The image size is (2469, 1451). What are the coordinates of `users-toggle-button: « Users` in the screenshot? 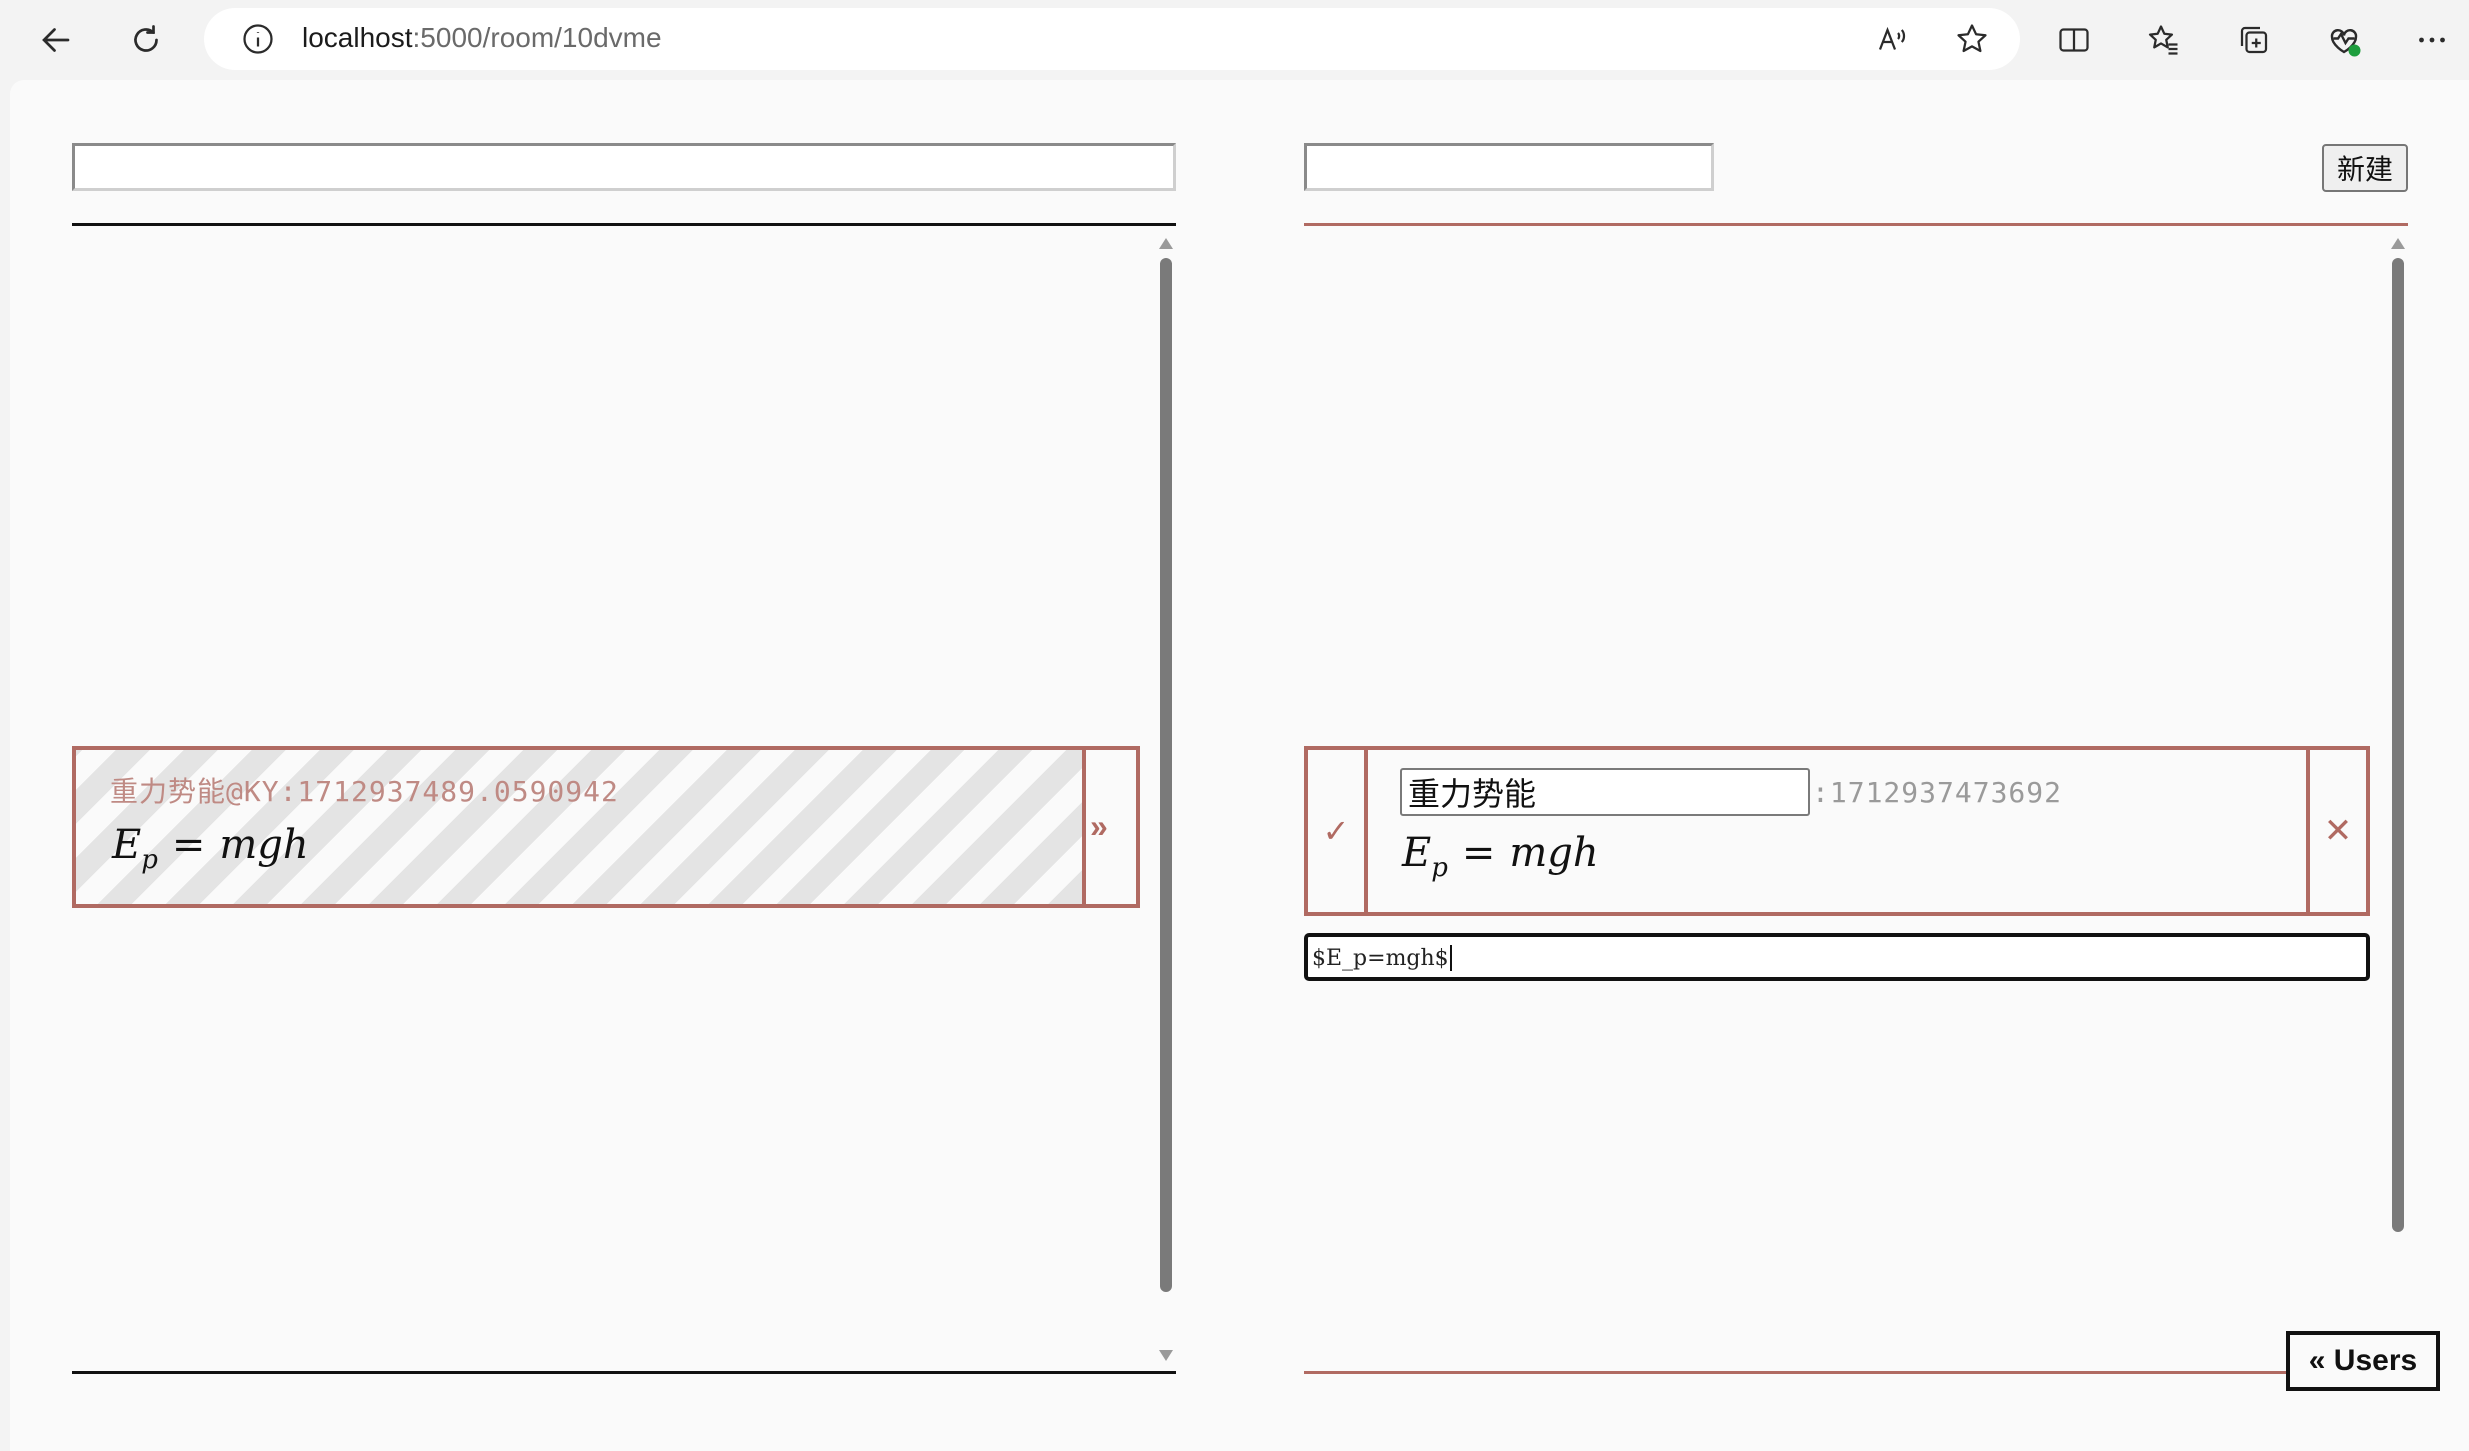 It's located at (2363, 1361).